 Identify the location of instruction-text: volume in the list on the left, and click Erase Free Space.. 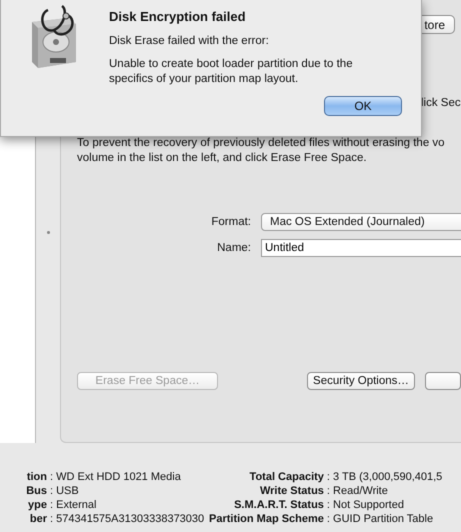
(222, 158).